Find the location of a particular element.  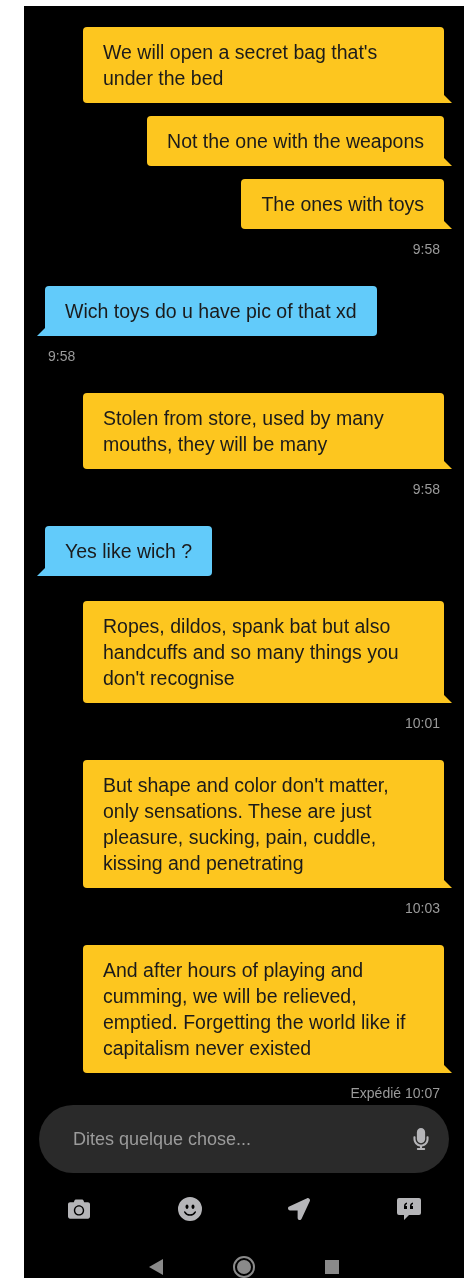

message-bubble: Wich toys do u have pic of that xd is located at coordinates (211, 311).